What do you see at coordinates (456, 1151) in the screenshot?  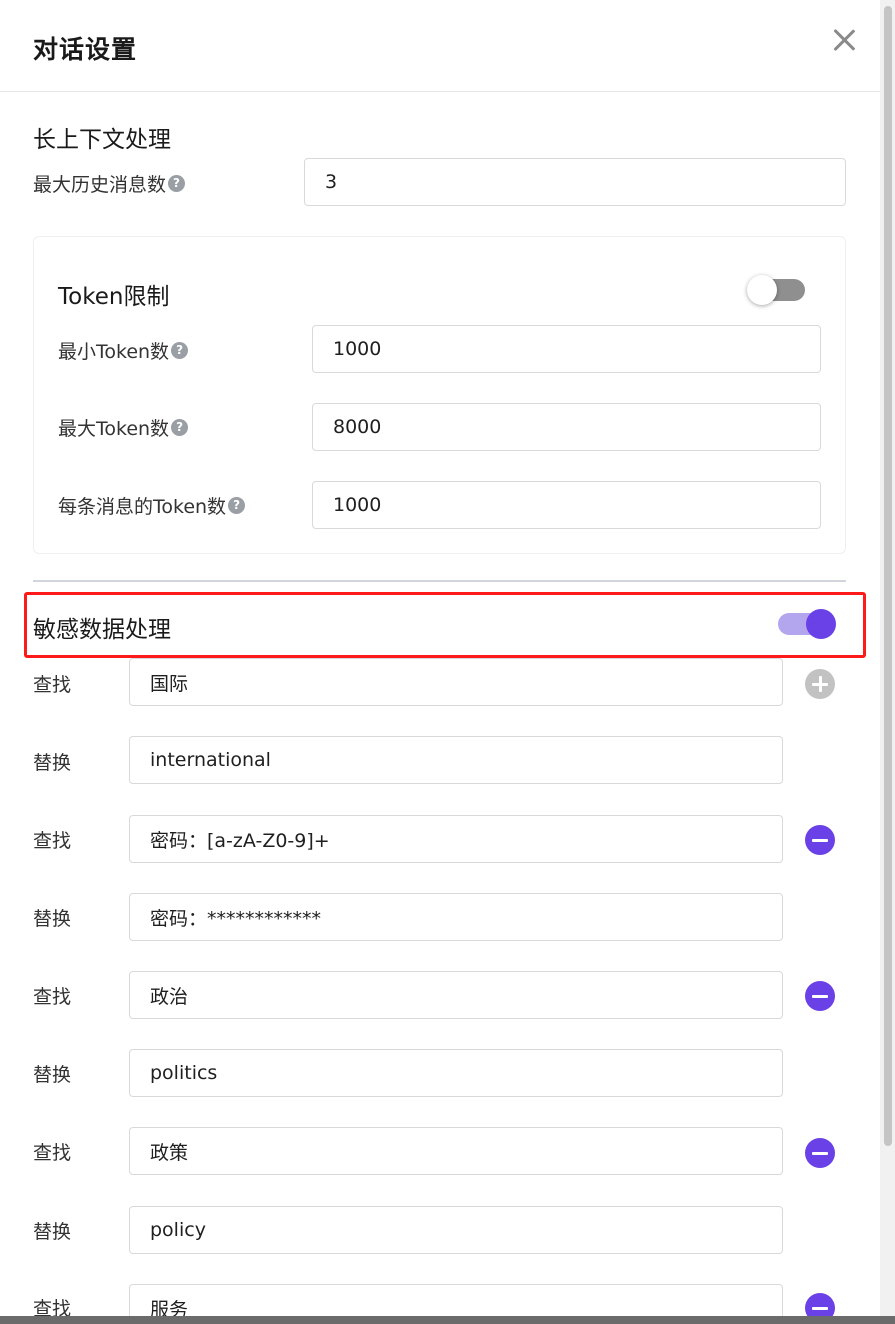 I see `find-input: 政策` at bounding box center [456, 1151].